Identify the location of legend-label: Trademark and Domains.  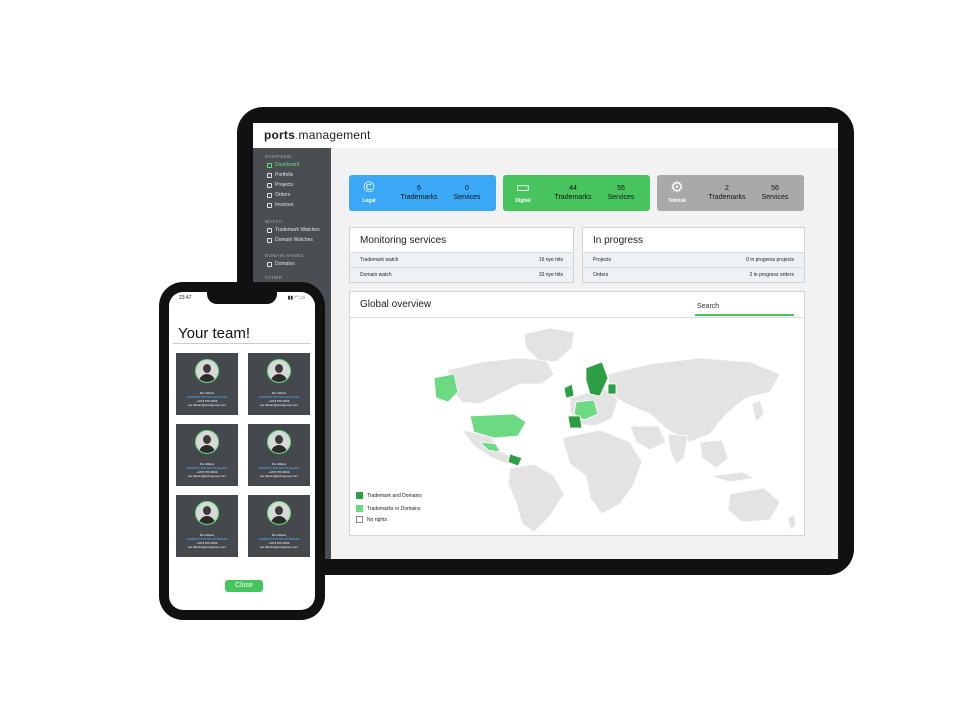
(394, 495).